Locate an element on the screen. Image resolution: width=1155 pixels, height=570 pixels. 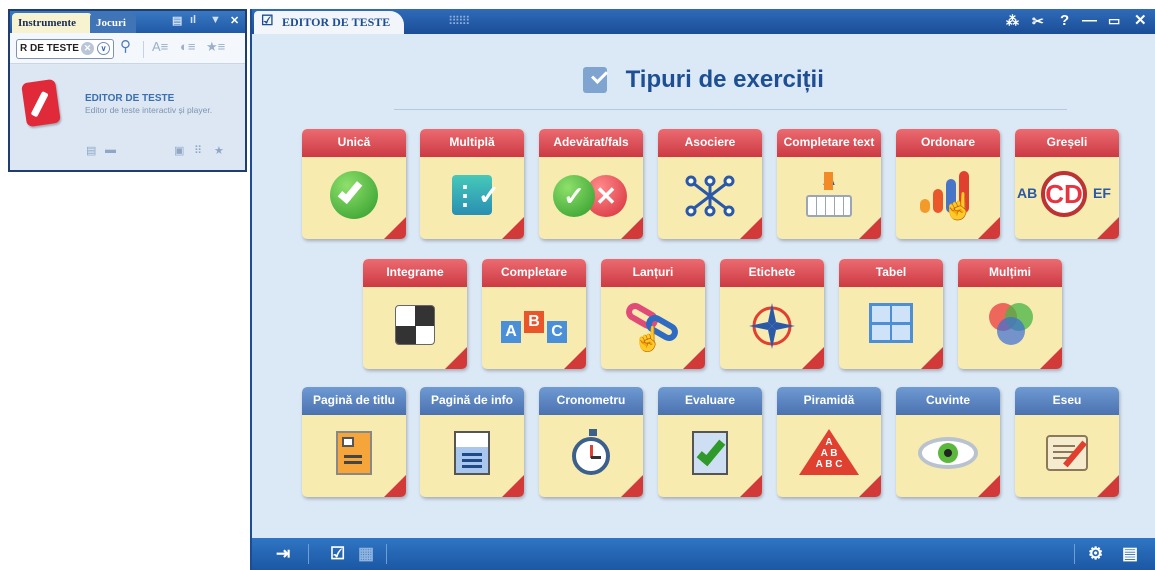
tab-instrumente: Instrumente is located at coordinates (52, 23).